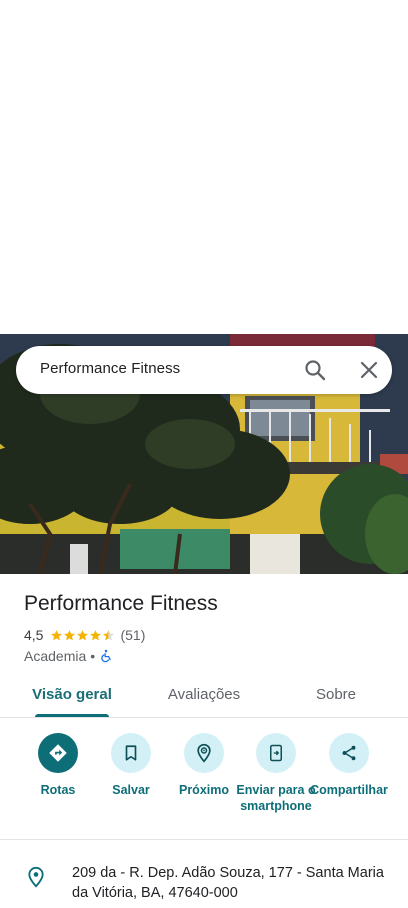 The image size is (408, 908). I want to click on category-row: Academia •, so click(68, 656).